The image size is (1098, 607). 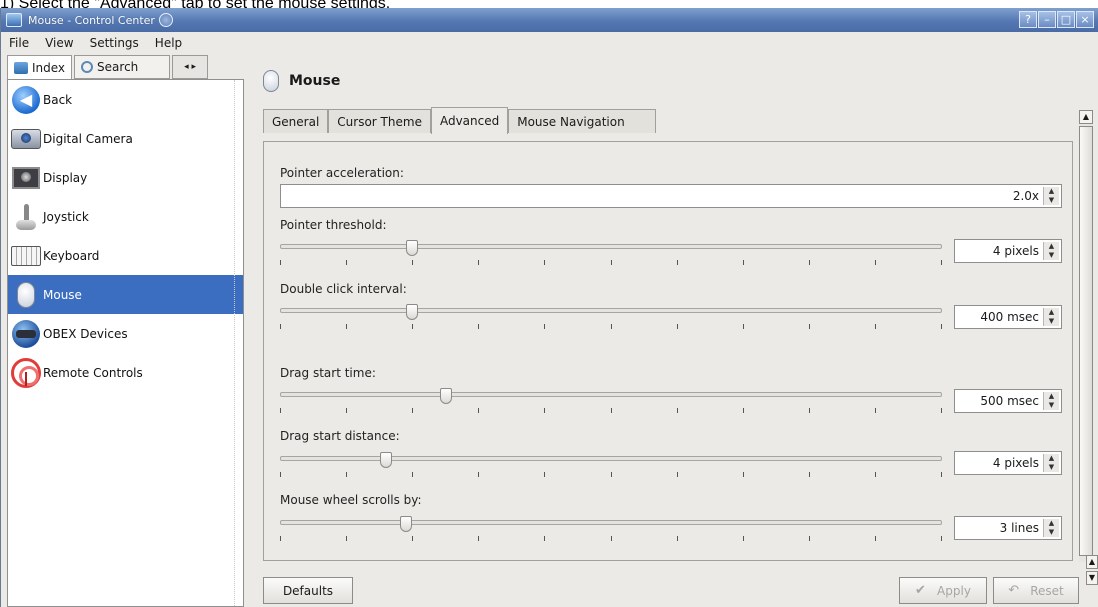 What do you see at coordinates (954, 590) in the screenshot?
I see `apply-label: Apply` at bounding box center [954, 590].